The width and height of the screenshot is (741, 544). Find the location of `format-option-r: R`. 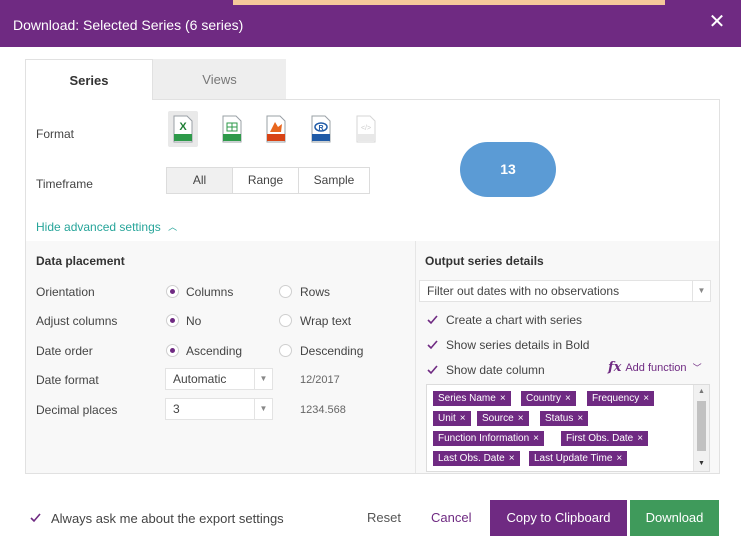

format-option-r: R is located at coordinates (321, 129).